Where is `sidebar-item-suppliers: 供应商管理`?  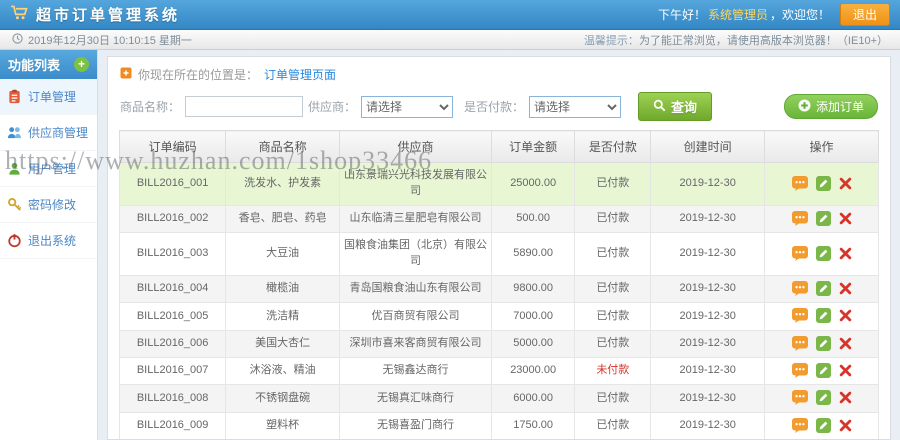 sidebar-item-suppliers: 供应商管理 is located at coordinates (48, 133).